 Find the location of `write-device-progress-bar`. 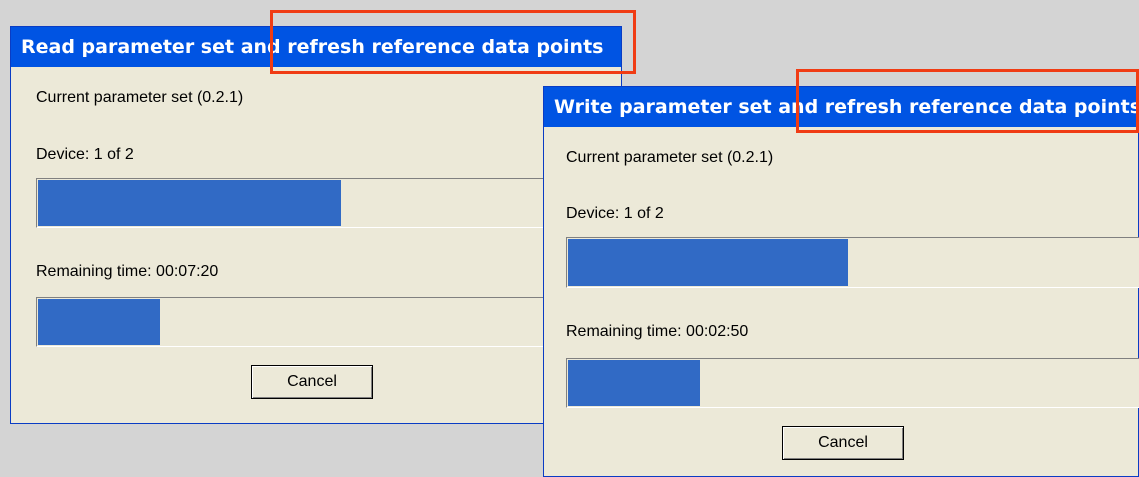

write-device-progress-bar is located at coordinates (852, 262).